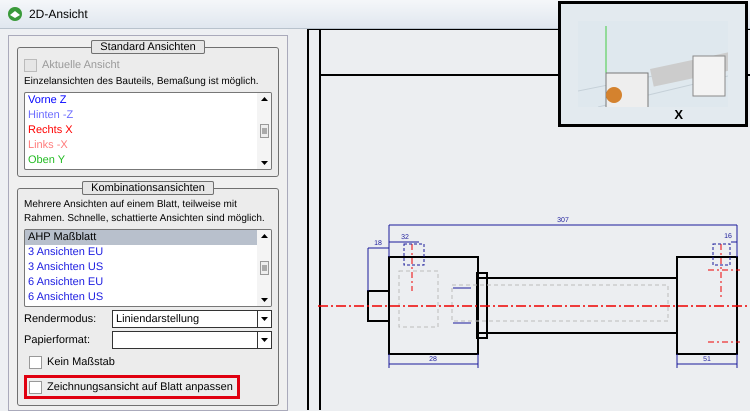 This screenshot has height=411, width=750. I want to click on group-title: Kombinationsansichten, so click(148, 188).